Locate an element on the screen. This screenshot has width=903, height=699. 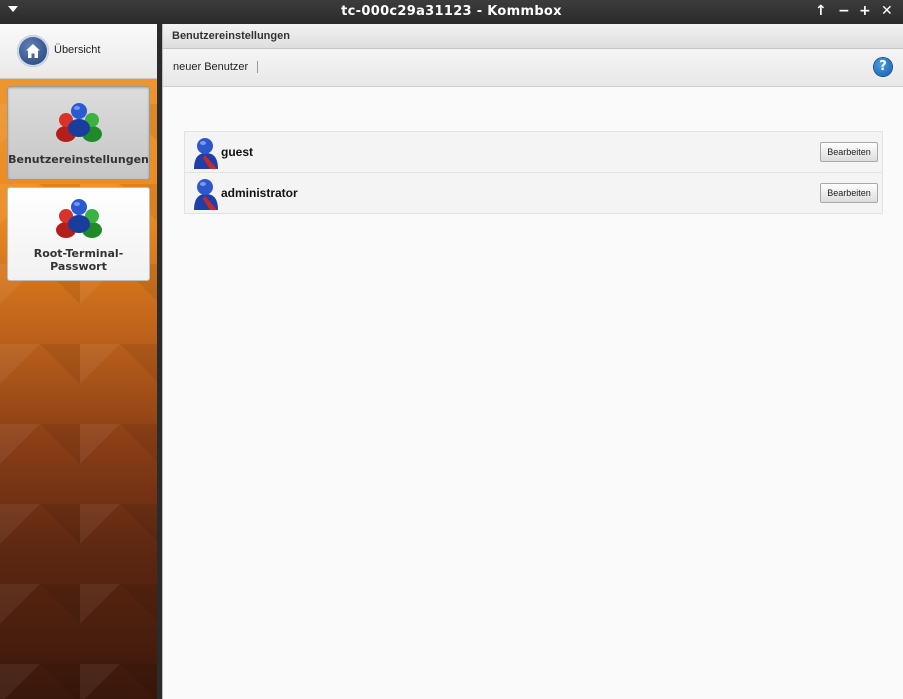
maximize-icon: + is located at coordinates (865, 11).